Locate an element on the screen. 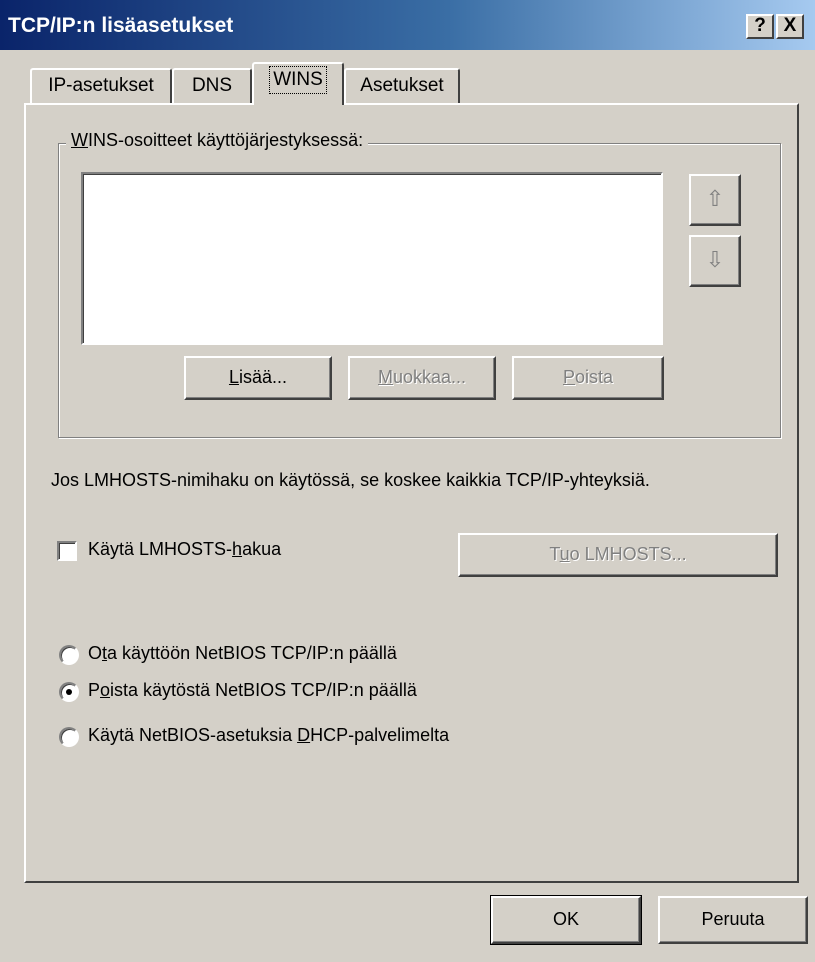  cancel-button: Peruuta is located at coordinates (733, 920).